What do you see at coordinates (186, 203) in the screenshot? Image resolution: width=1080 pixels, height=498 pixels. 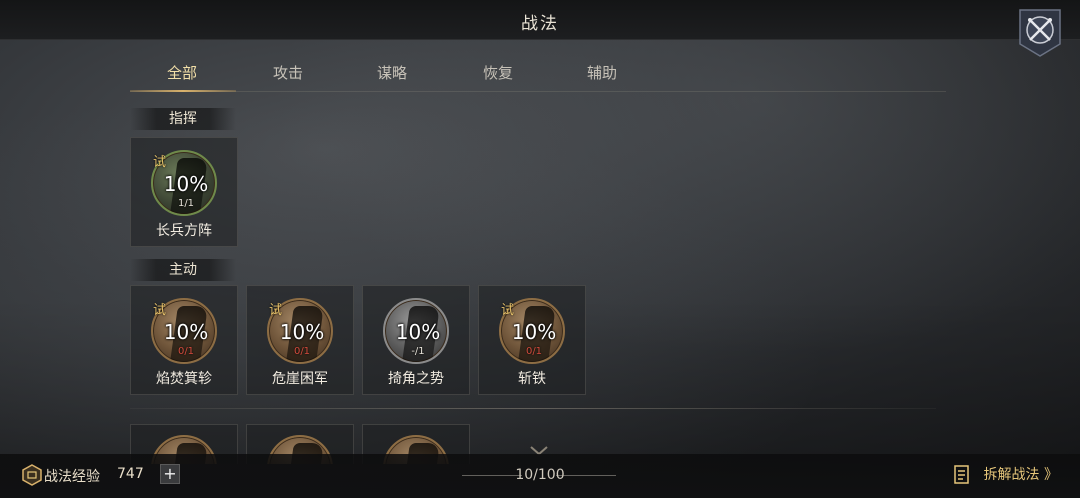 I see `tactic-count: 1/1` at bounding box center [186, 203].